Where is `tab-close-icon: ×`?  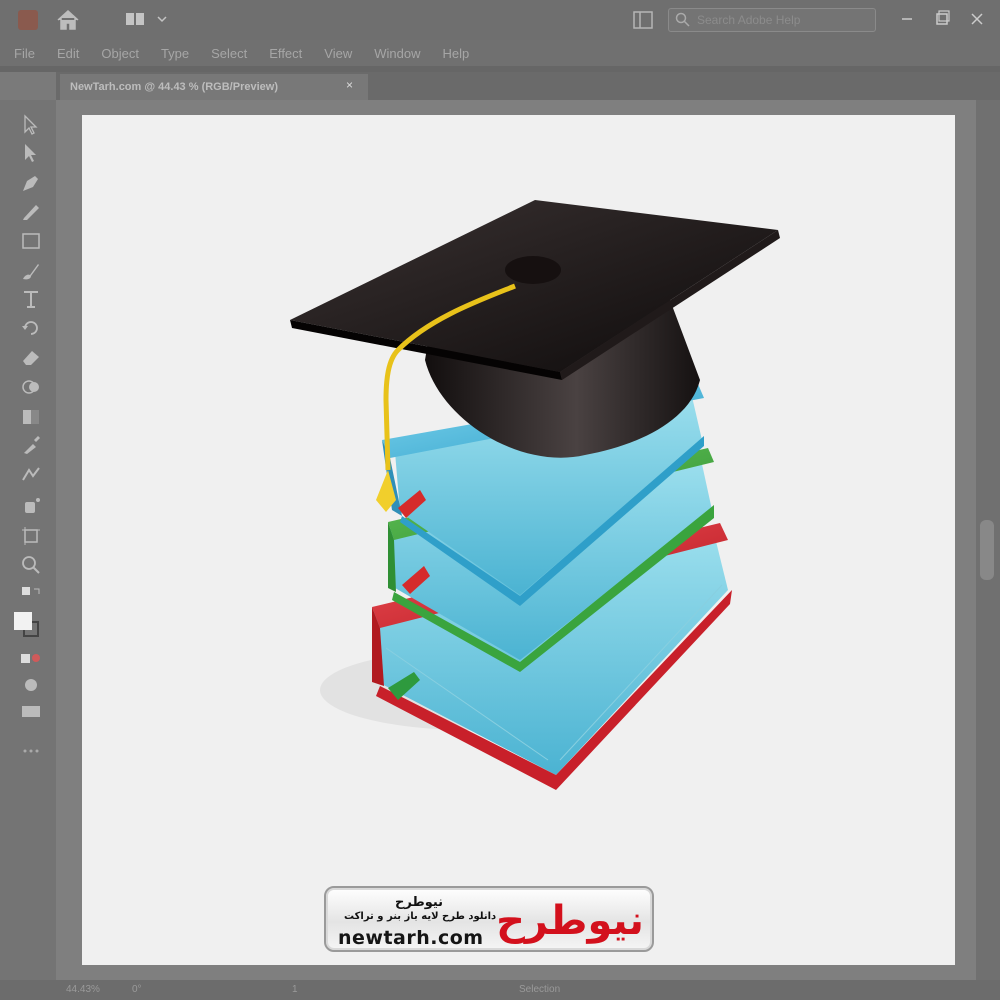
tab-close-icon: × is located at coordinates (349, 85).